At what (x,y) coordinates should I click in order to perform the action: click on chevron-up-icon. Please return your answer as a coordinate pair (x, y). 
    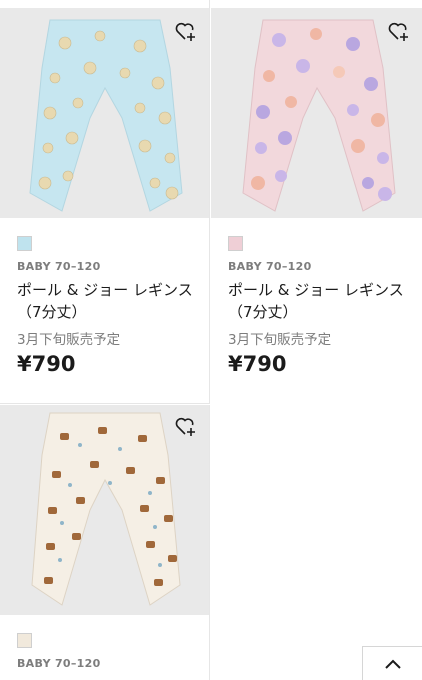
    Looking at the image, I should click on (393, 664).